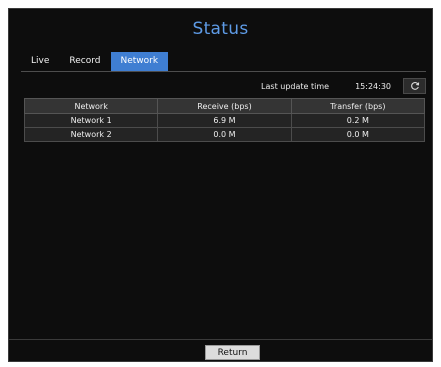 Image resolution: width=441 pixels, height=367 pixels. Describe the element at coordinates (91, 120) in the screenshot. I see `network-name-cell: Network 1` at that location.